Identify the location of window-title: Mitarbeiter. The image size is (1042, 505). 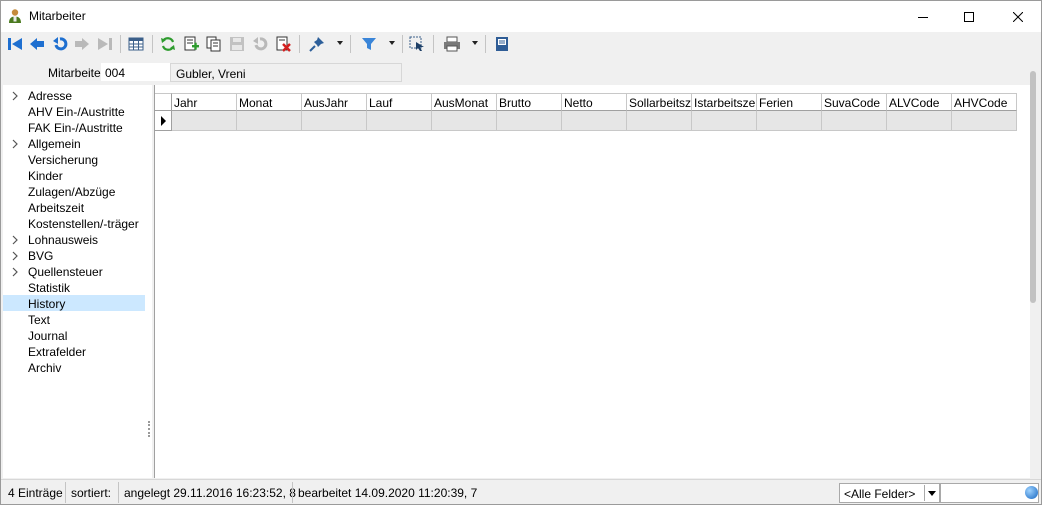
(57, 16).